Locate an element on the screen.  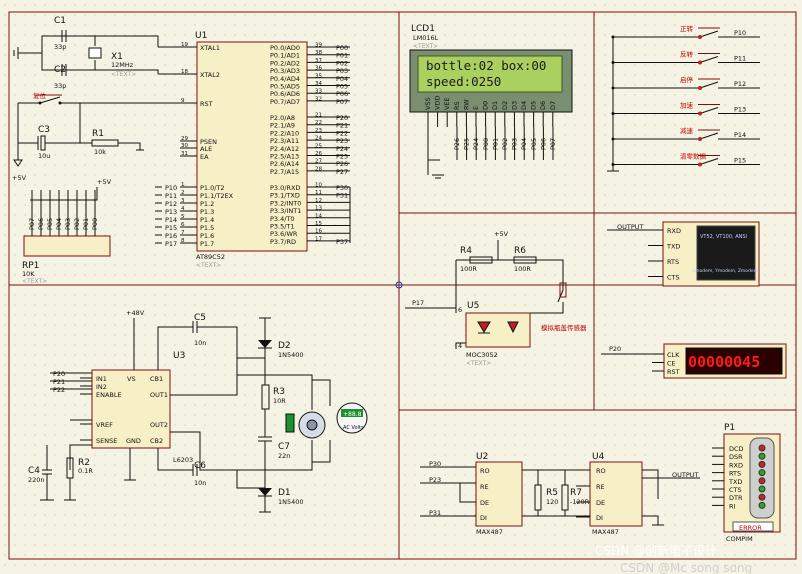
rp1-value: 10K is located at coordinates (28, 274).